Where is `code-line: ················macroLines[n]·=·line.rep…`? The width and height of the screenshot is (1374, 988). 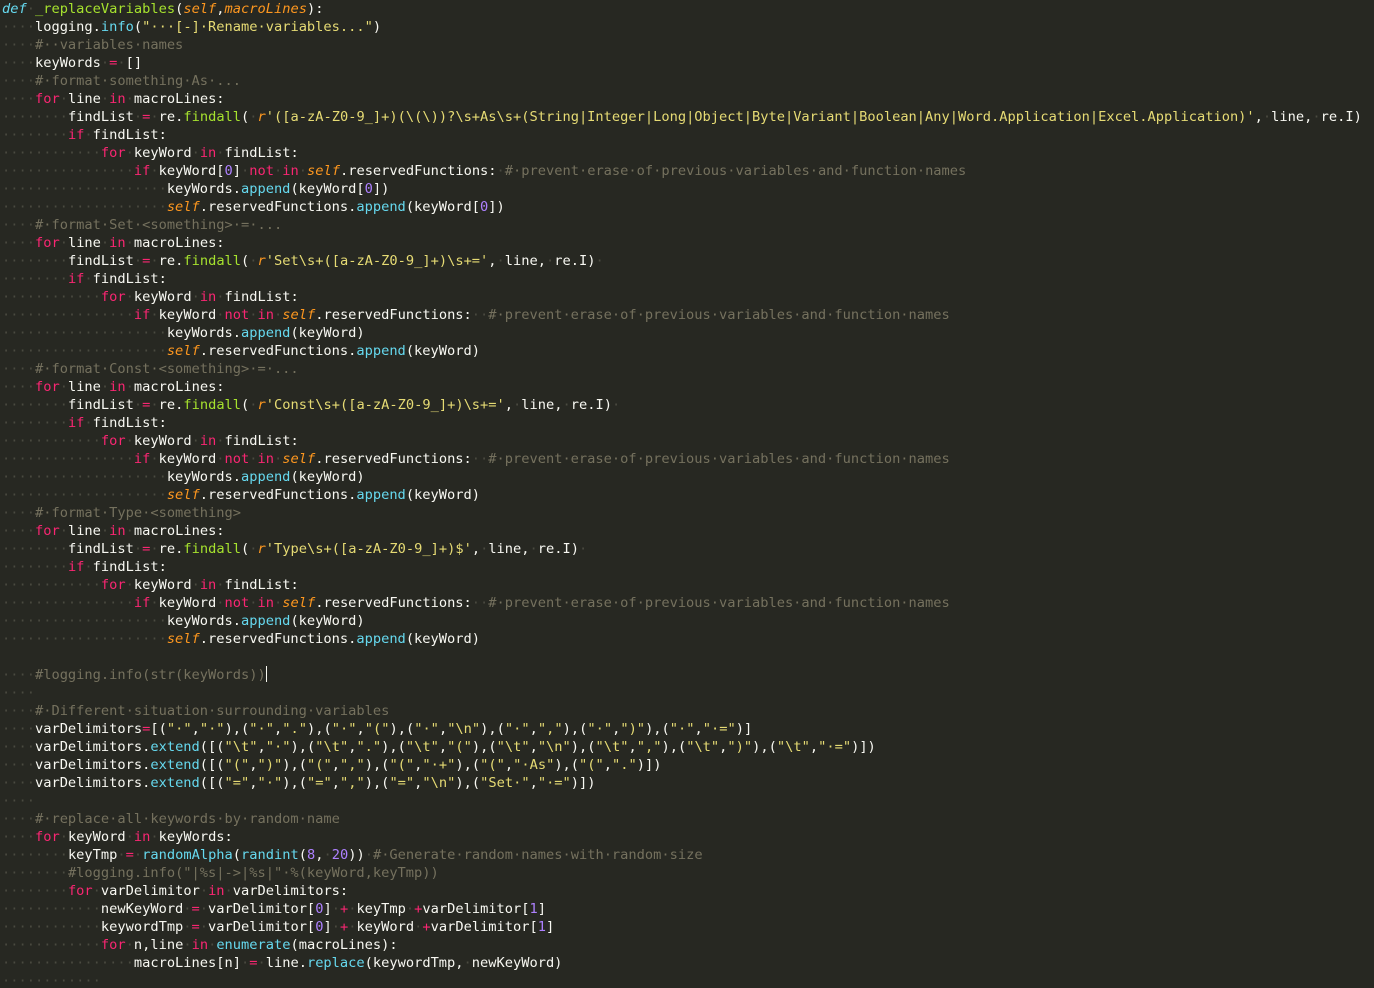
code-line: ················macroLines[n]·=·line.rep… is located at coordinates (682, 963).